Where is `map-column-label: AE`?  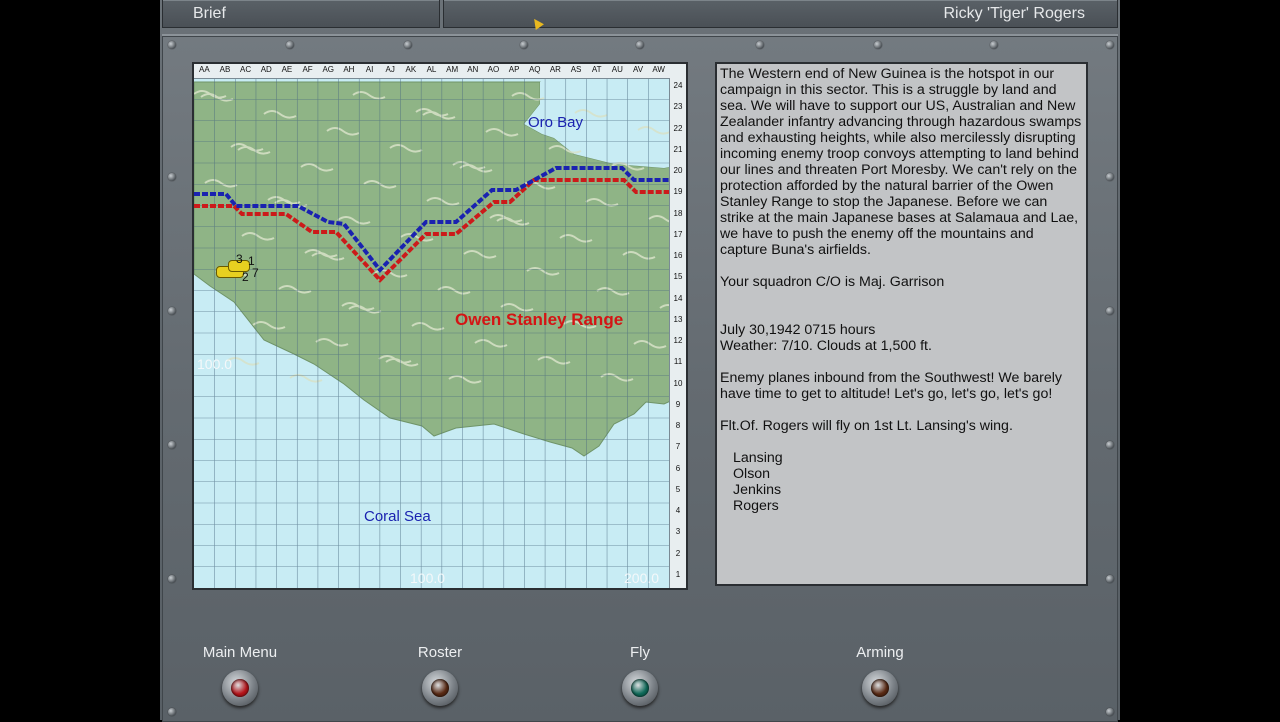 map-column-label: AE is located at coordinates (287, 69).